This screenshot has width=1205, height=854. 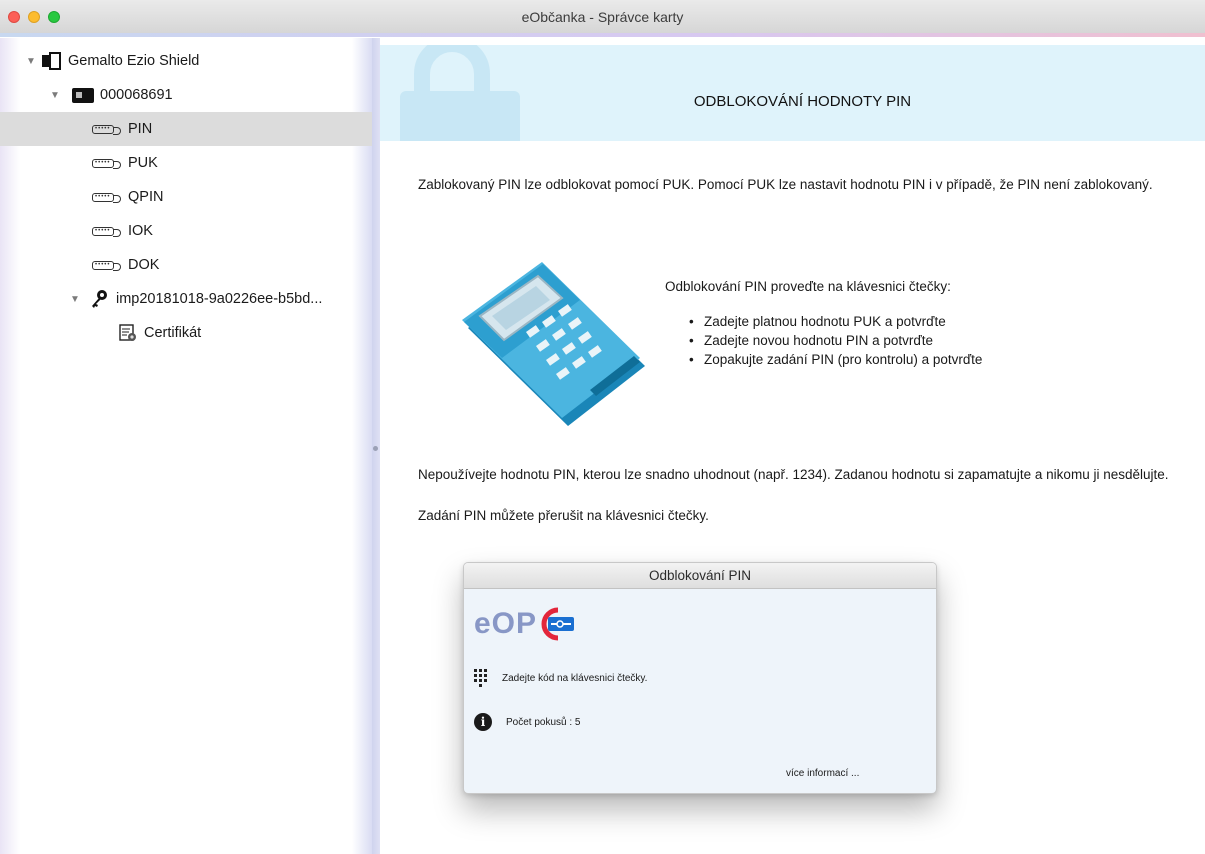 What do you see at coordinates (195, 231) in the screenshot?
I see `tree-item-iok: ••••• IOK` at bounding box center [195, 231].